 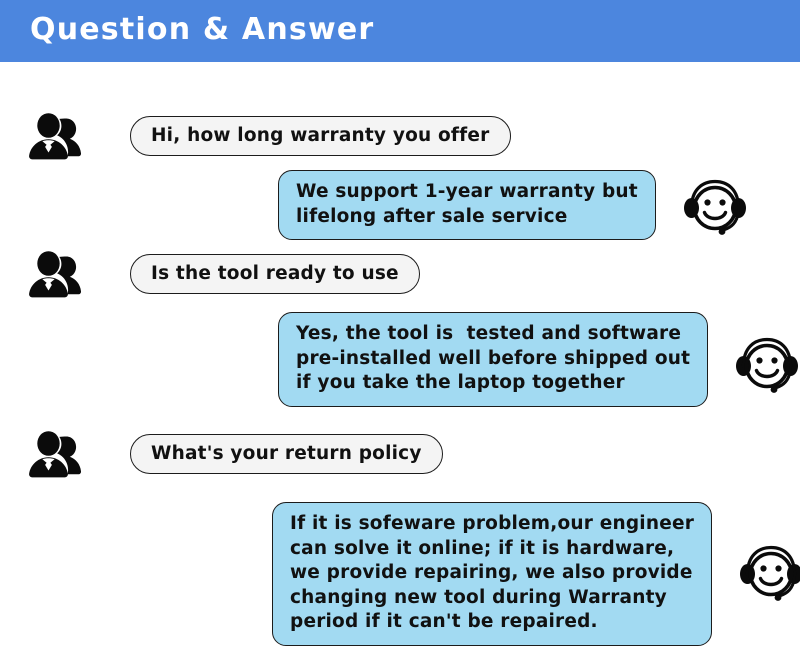 I want to click on page-header: Question & Answer, so click(x=400, y=31).